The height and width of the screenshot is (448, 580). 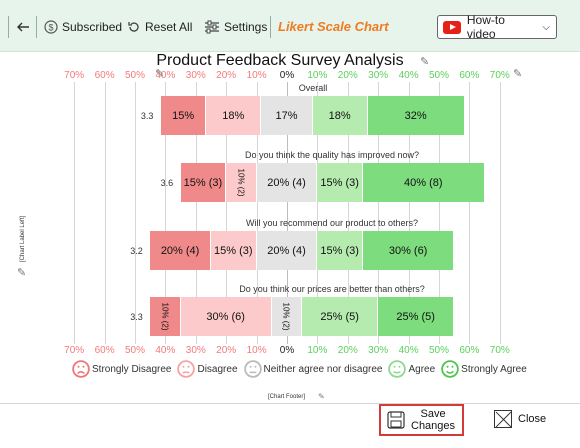 I want to click on youtube-icon, so click(x=452, y=27).